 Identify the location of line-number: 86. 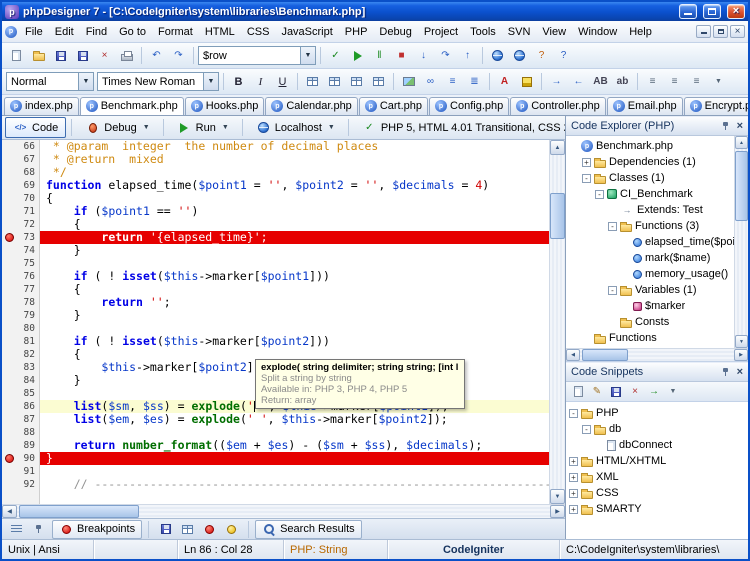
(20, 406).